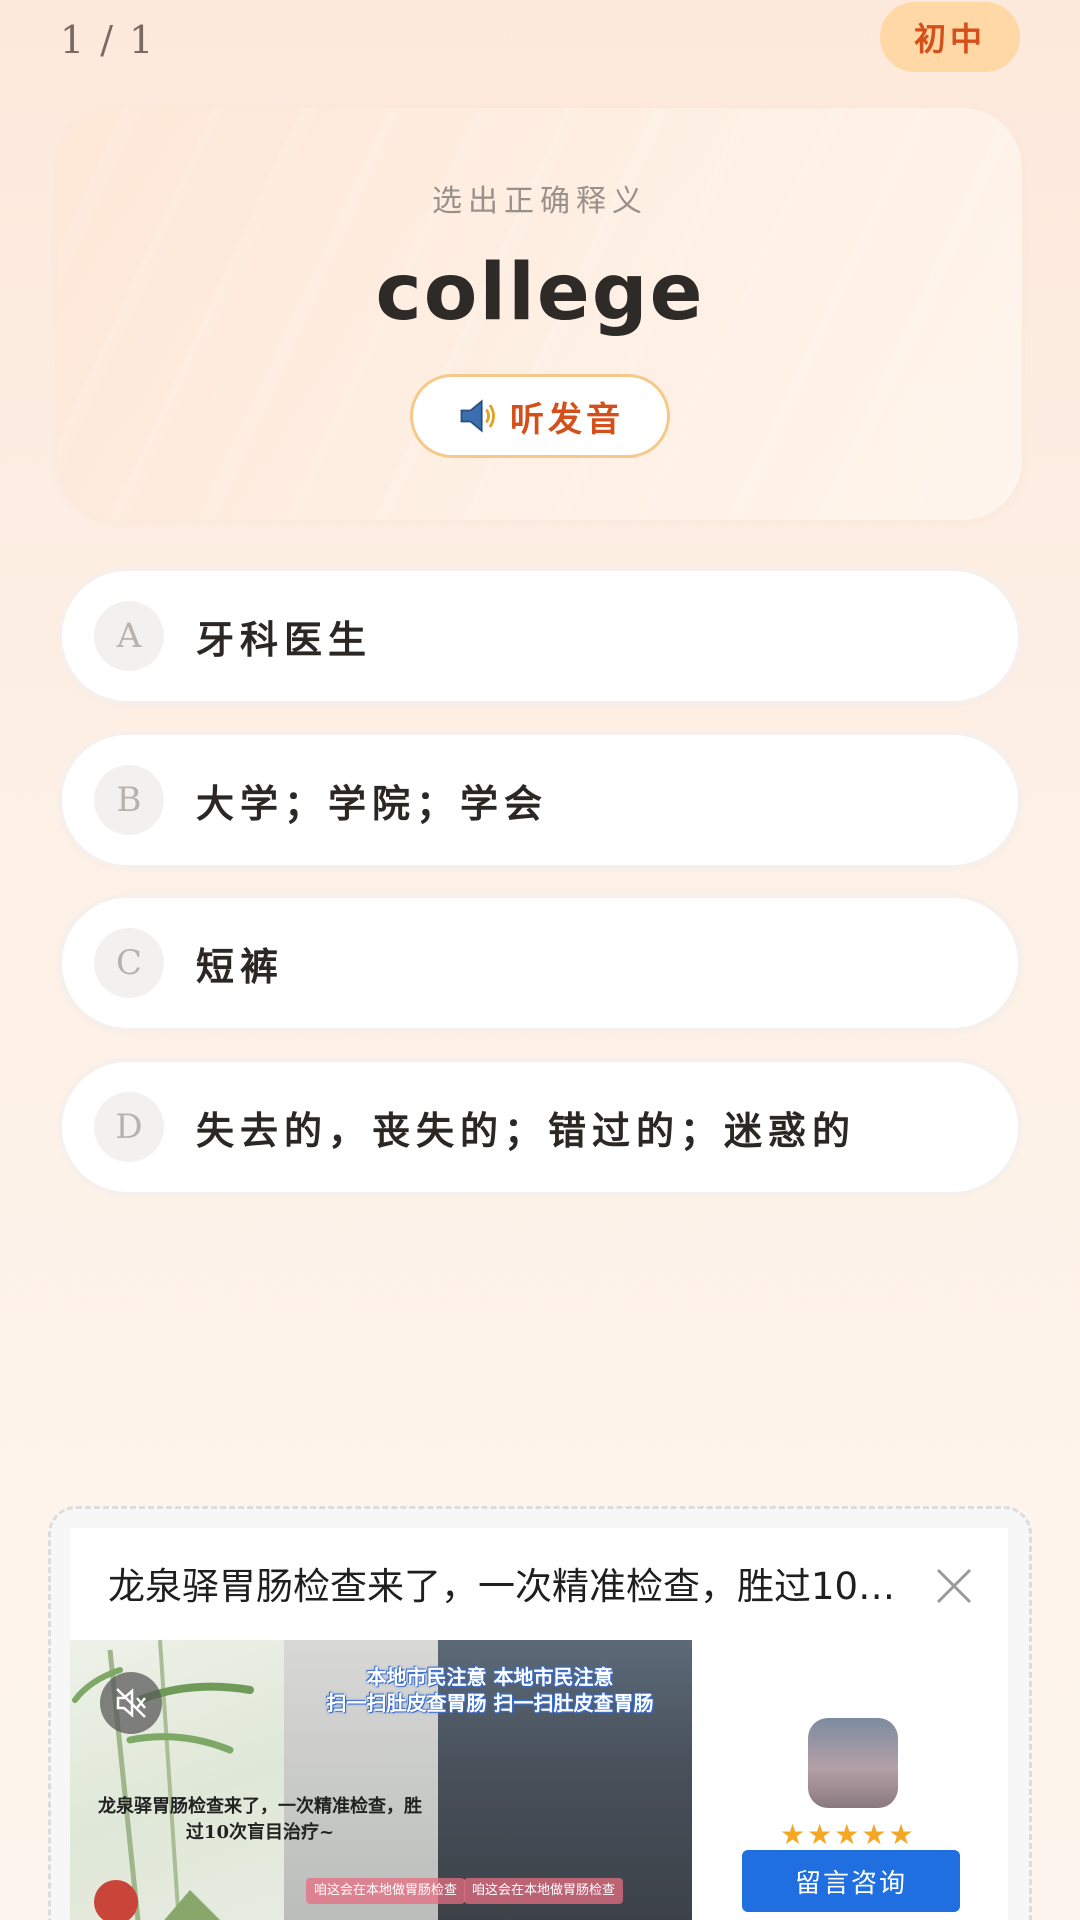 Image resolution: width=1080 pixels, height=1920 pixels. What do you see at coordinates (129, 963) in the screenshot?
I see `option-letter: C` at bounding box center [129, 963].